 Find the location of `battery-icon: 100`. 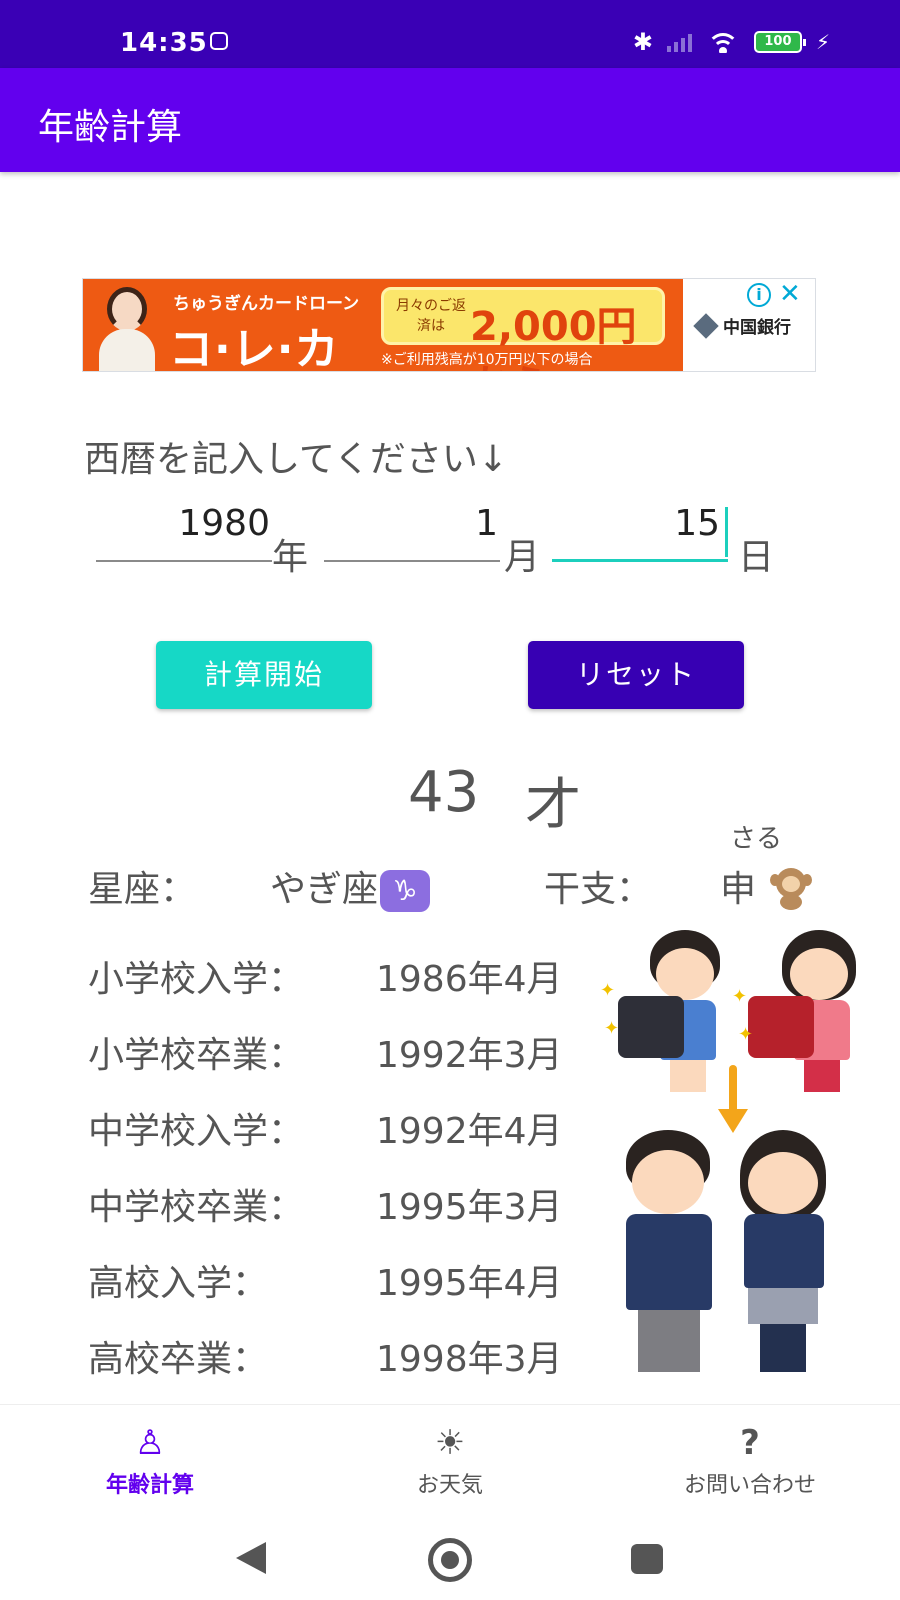

battery-icon: 100 is located at coordinates (779, 42).